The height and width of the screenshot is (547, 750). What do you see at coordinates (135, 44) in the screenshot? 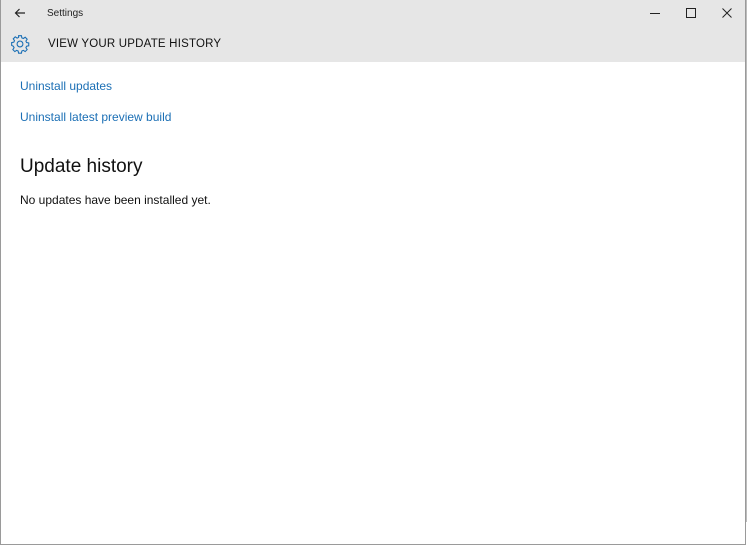
I see `page-title: VIEW YOUR UPDATE HISTORY` at bounding box center [135, 44].